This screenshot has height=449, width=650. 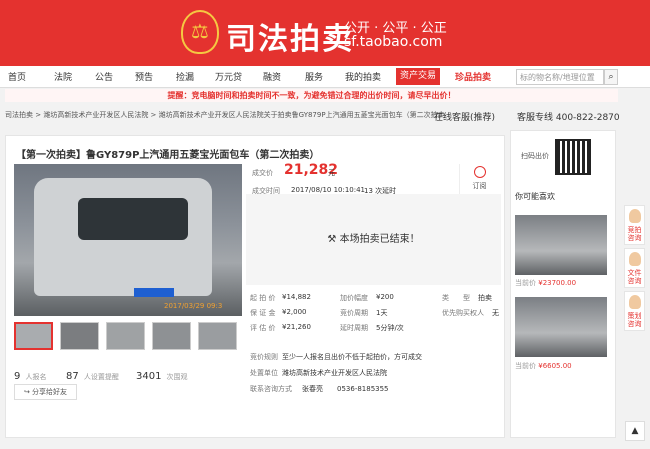 What do you see at coordinates (193, 306) in the screenshot?
I see `photo-timestamp: 2017/03/29 09:3` at bounding box center [193, 306].